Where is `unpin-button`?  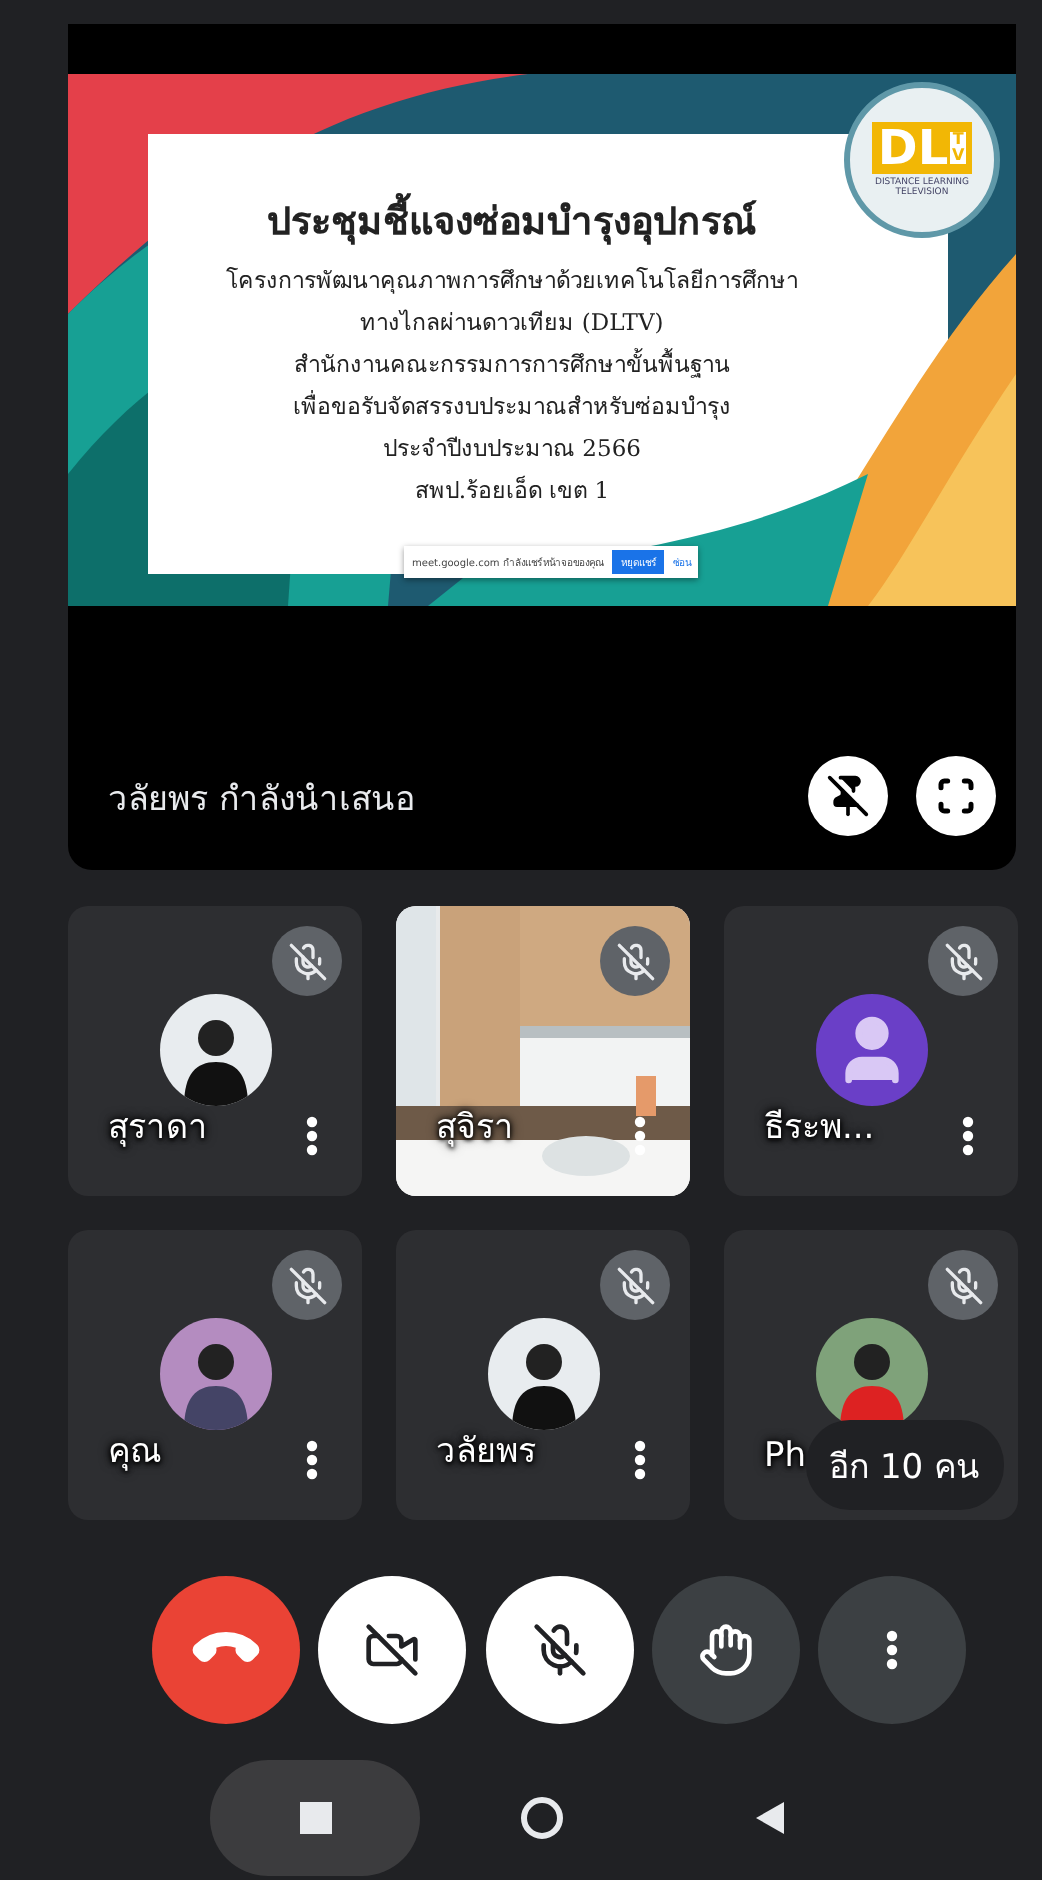 unpin-button is located at coordinates (848, 796).